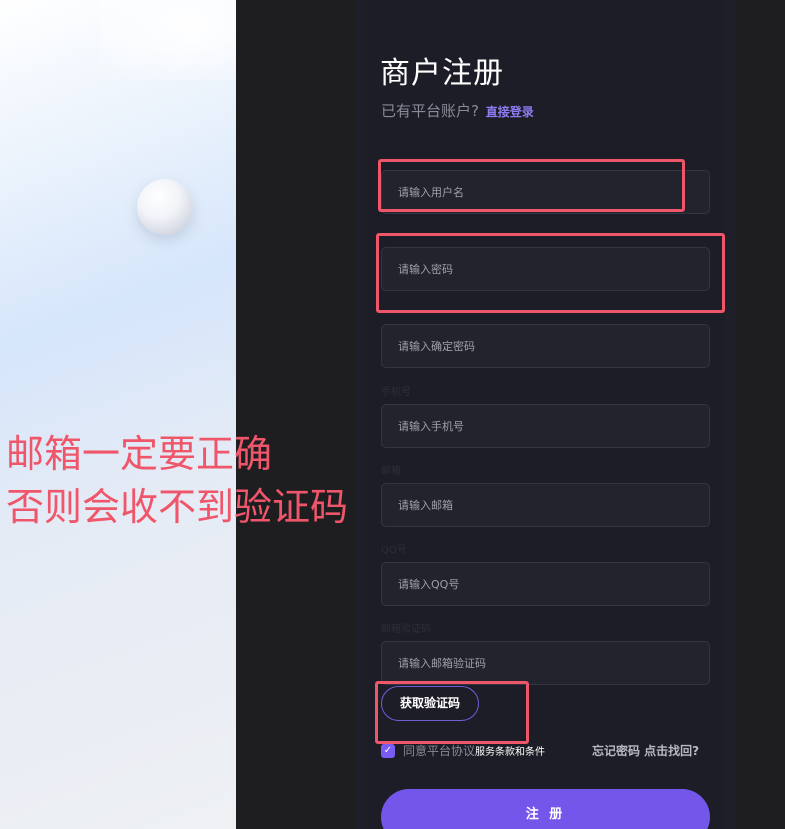 Image resolution: width=785 pixels, height=829 pixels. I want to click on terms-link: 服务条款和条件, so click(510, 750).